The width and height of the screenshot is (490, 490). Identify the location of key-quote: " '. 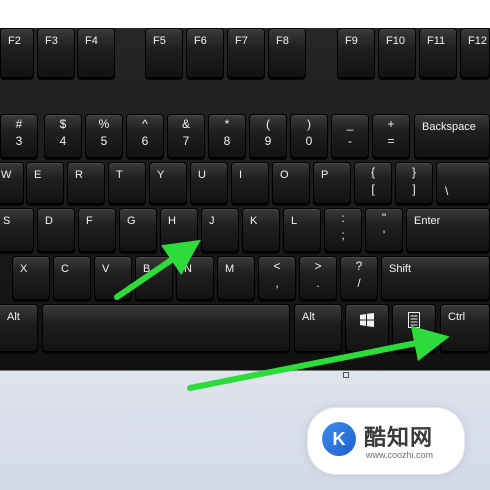
(384, 230).